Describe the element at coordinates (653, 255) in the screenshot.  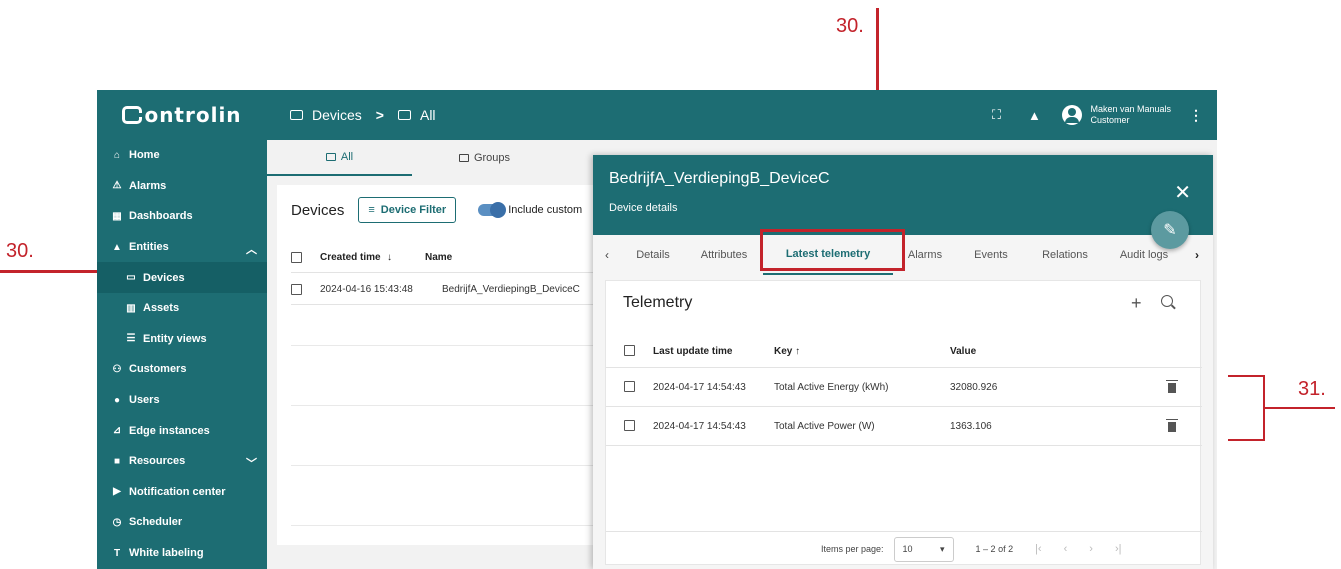
I see `tab-details: Details` at that location.